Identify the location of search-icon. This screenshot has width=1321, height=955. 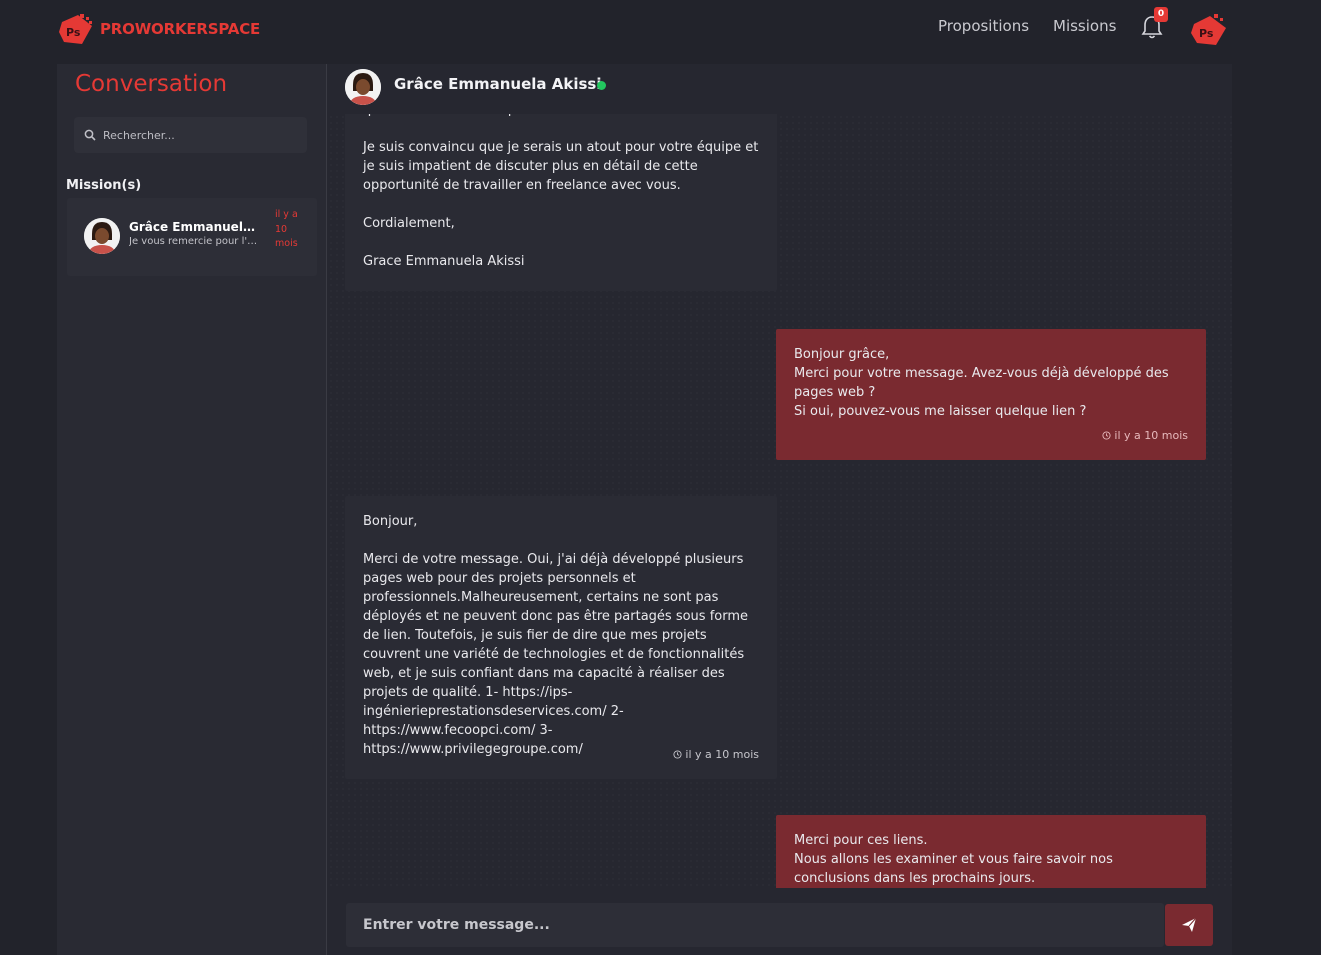
(90, 135).